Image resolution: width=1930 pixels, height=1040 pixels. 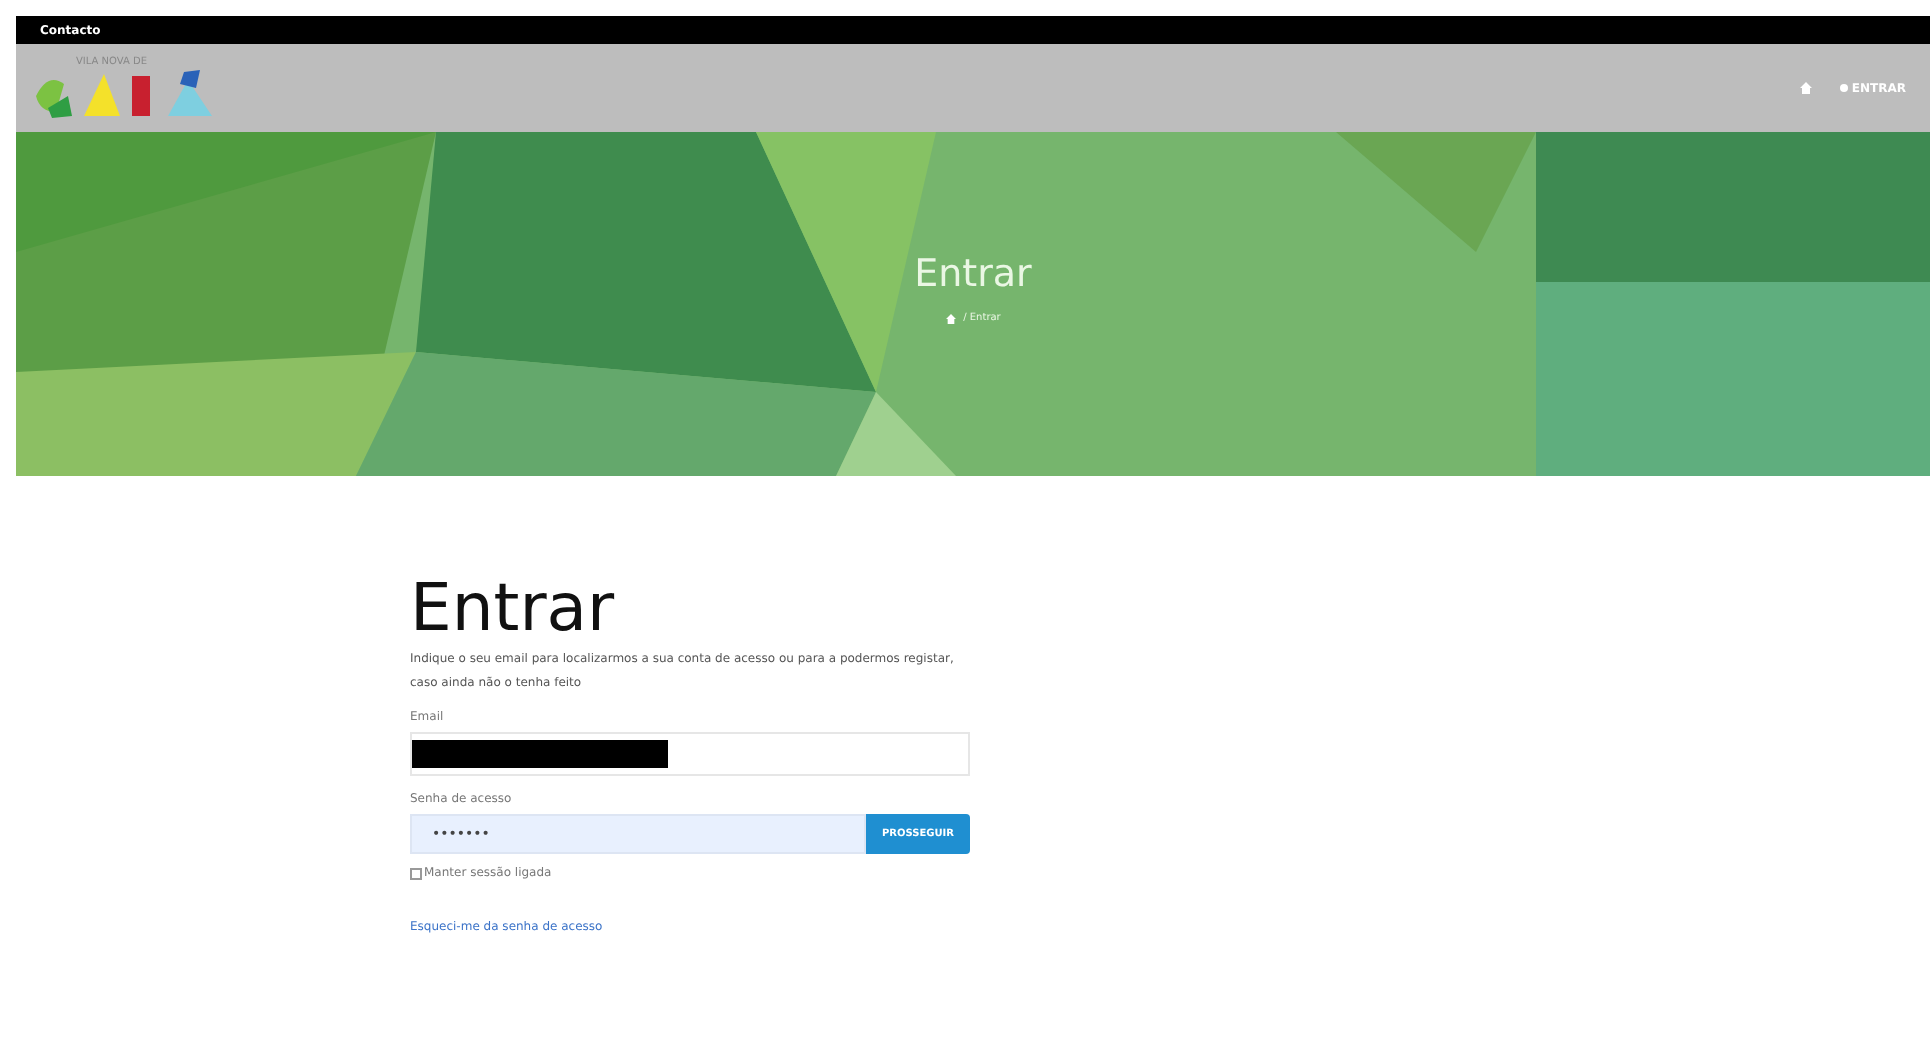 What do you see at coordinates (513, 608) in the screenshot?
I see `page-title: Entrar` at bounding box center [513, 608].